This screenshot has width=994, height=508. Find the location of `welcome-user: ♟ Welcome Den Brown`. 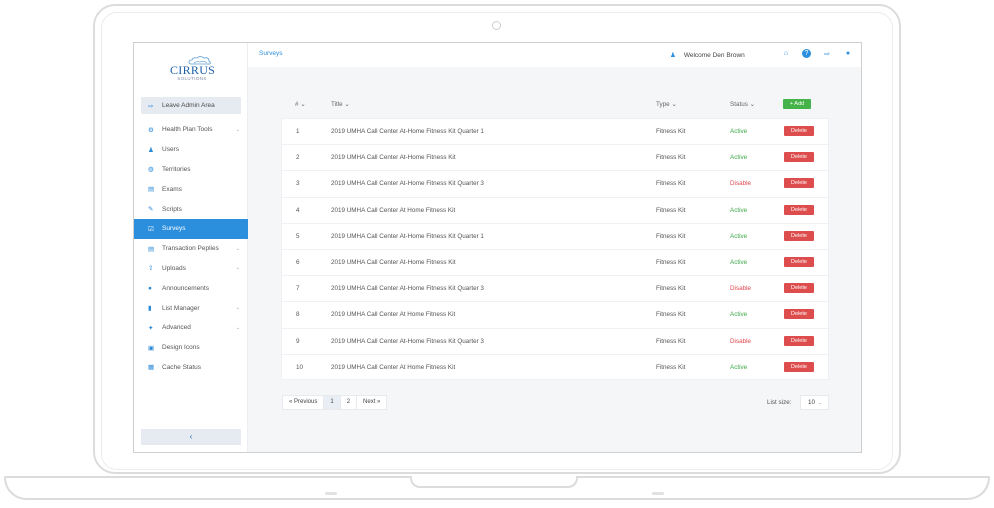

welcome-user: ♟ Welcome Den Brown is located at coordinates (707, 55).